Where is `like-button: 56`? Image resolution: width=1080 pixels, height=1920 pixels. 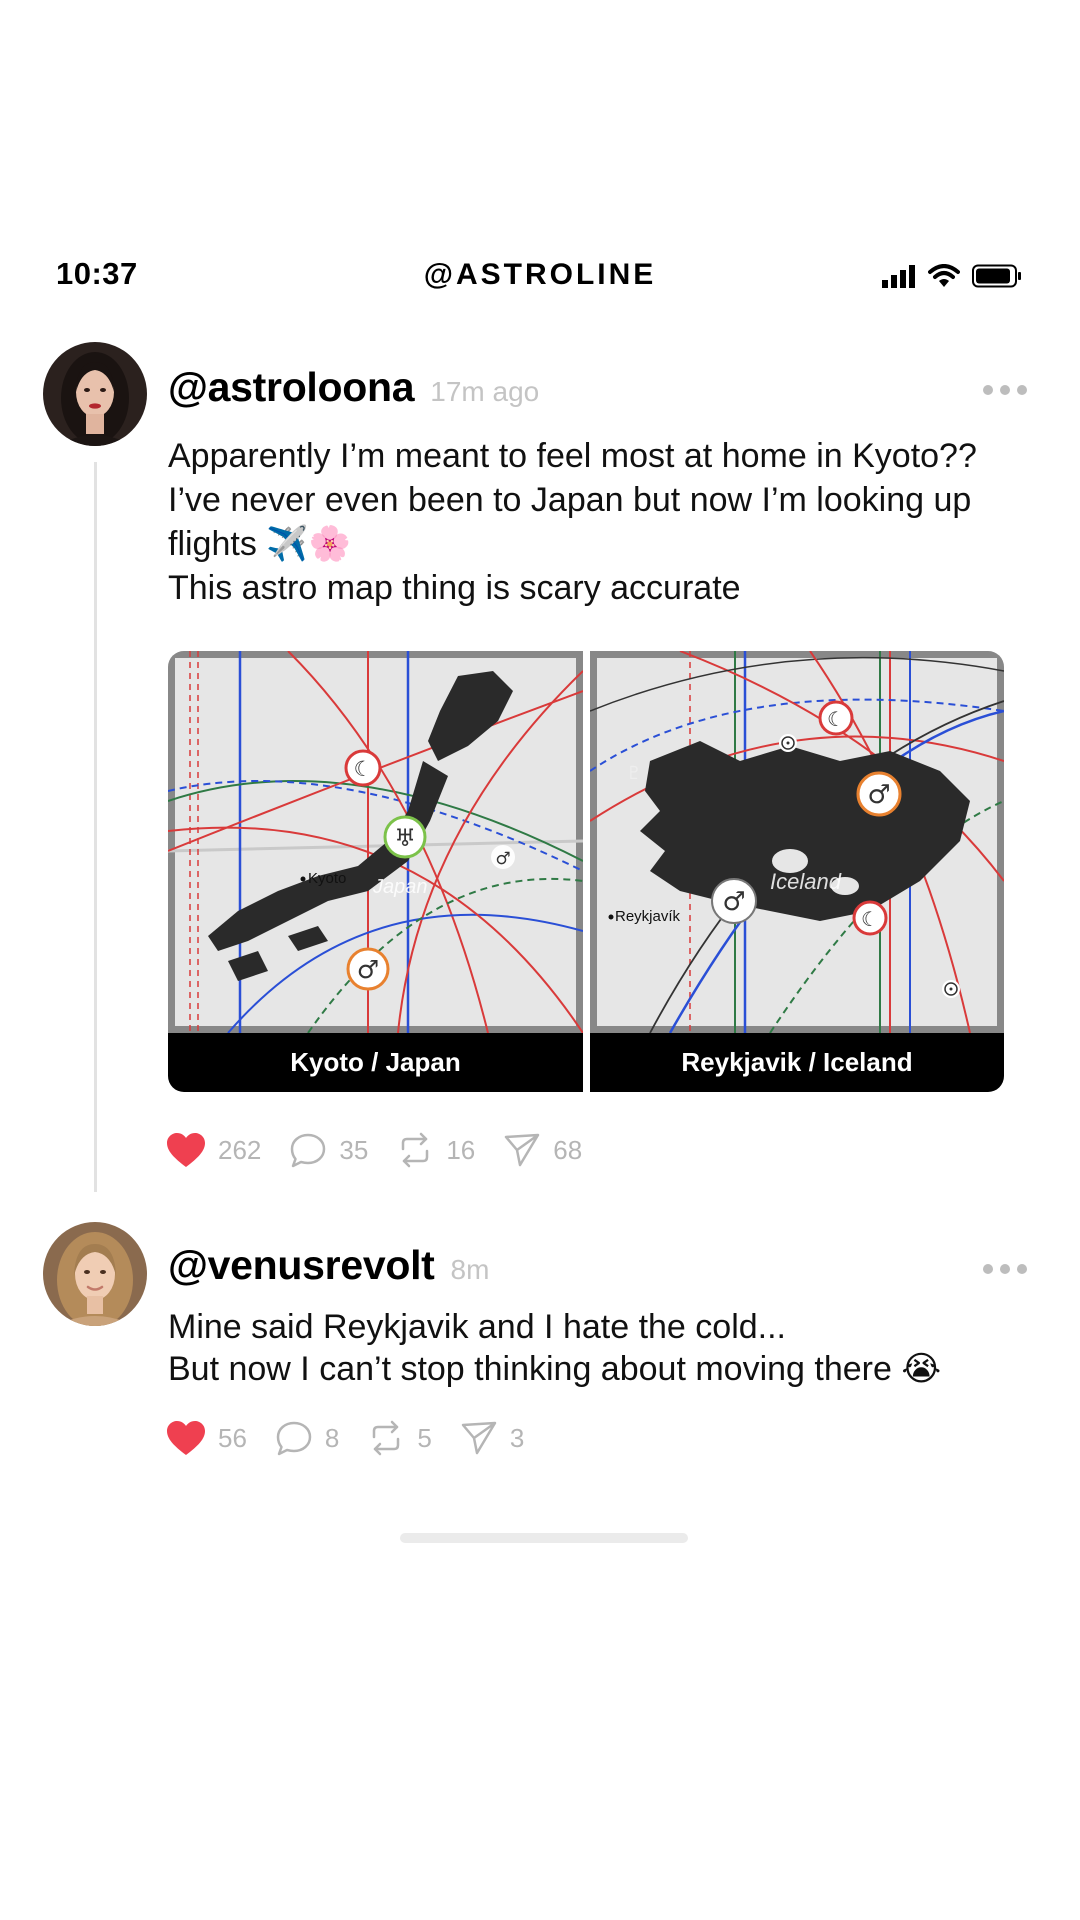
like-button: 56 is located at coordinates (206, 1438).